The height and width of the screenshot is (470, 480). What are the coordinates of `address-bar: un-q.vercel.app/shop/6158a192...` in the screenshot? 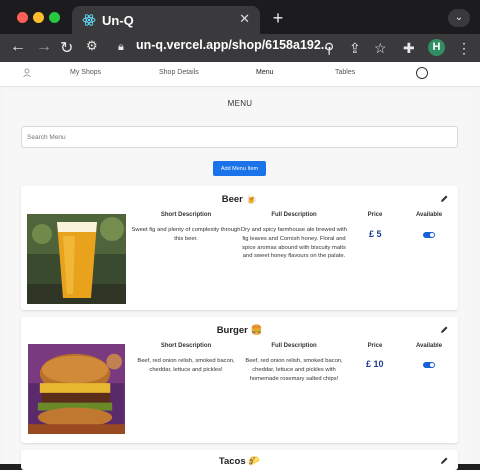 It's located at (233, 45).